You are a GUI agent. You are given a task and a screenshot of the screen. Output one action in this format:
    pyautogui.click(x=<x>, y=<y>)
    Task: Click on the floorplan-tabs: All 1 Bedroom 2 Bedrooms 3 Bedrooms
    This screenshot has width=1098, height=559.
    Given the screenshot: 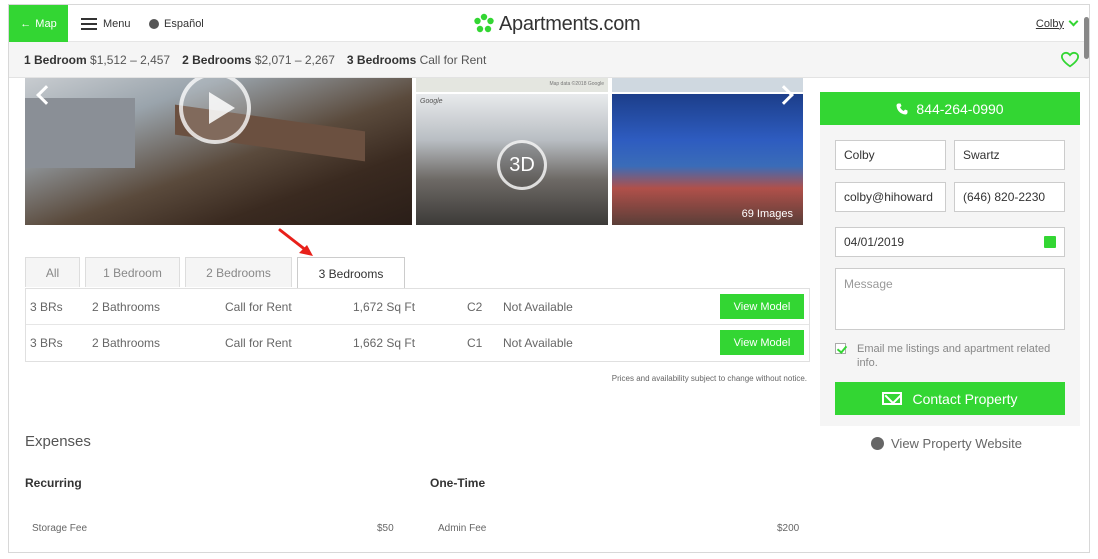 What is the action you would take?
    pyautogui.click(x=215, y=273)
    